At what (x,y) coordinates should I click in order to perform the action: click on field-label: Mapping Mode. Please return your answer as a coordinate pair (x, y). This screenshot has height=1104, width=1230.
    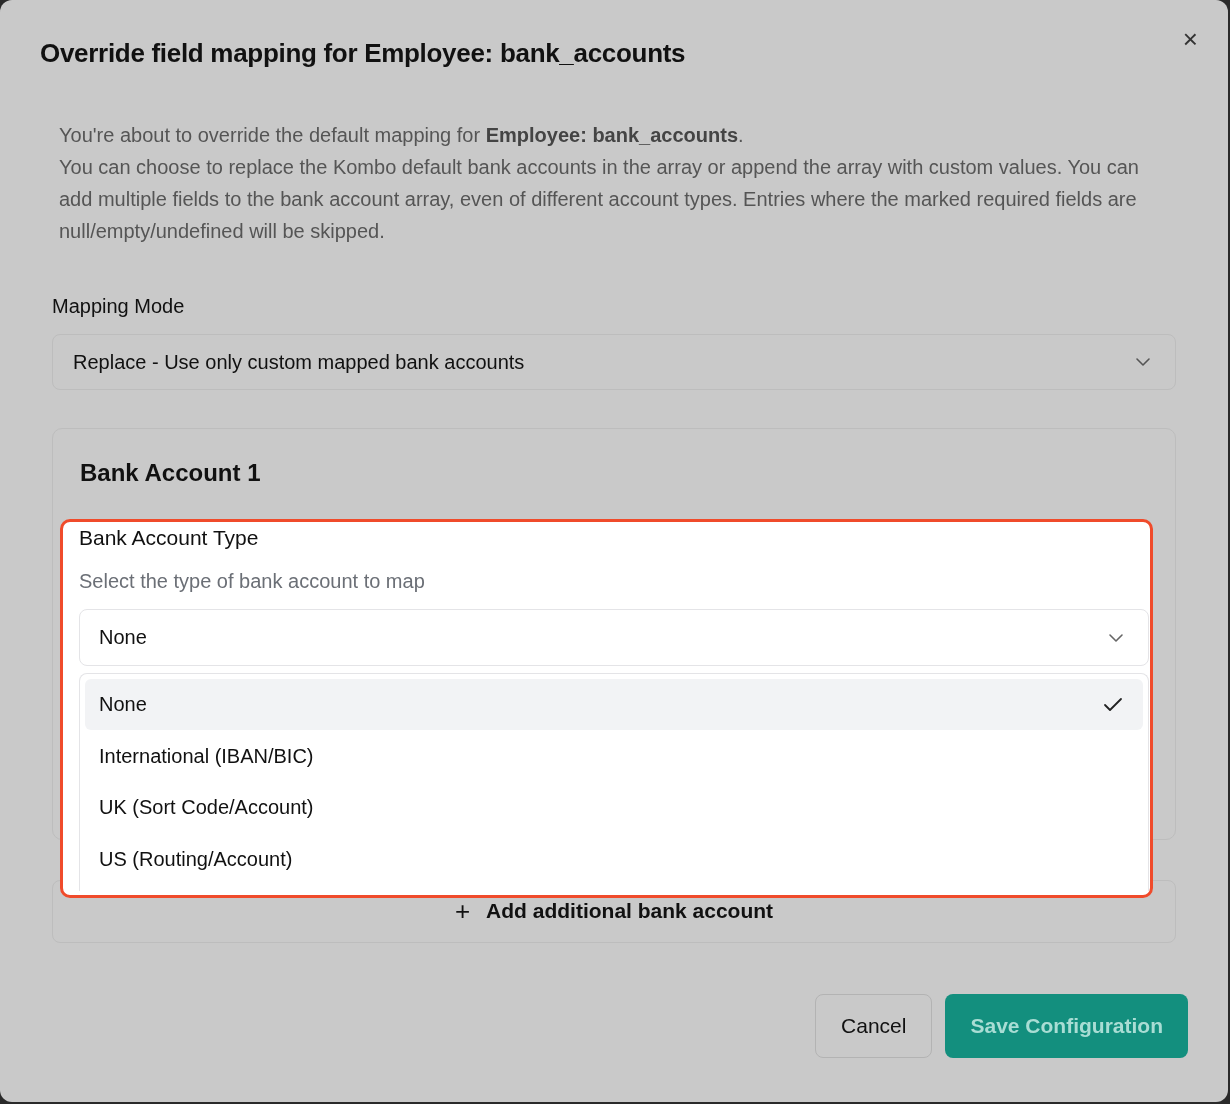
    Looking at the image, I should click on (119, 306).